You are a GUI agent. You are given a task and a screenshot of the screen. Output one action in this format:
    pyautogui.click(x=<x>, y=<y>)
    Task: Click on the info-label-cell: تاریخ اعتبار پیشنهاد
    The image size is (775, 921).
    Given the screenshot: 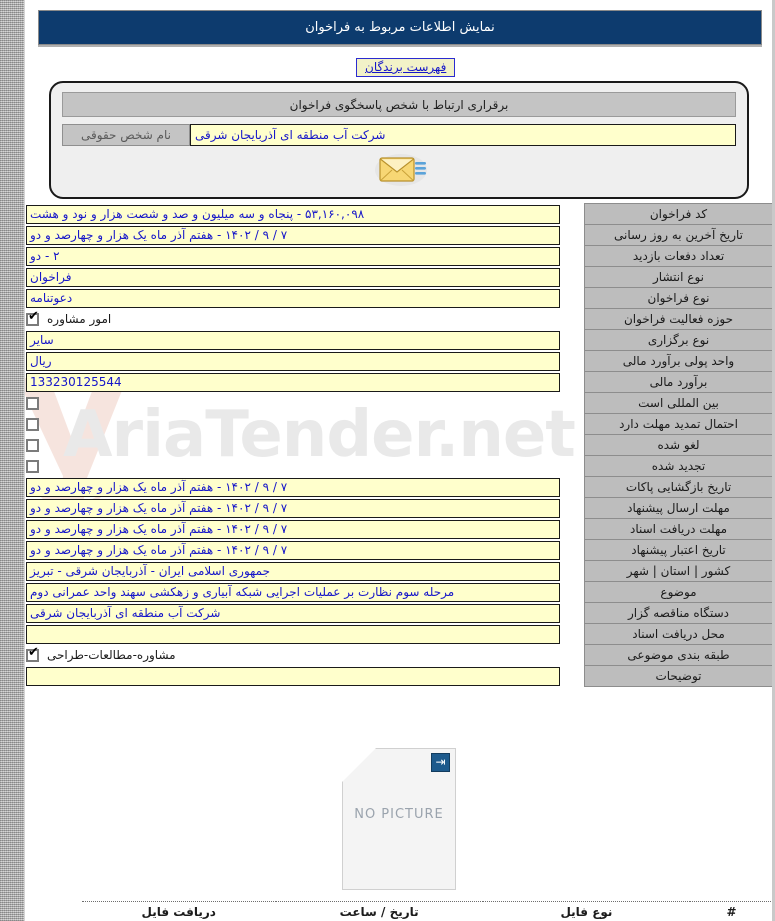 What is the action you would take?
    pyautogui.click(x=678, y=550)
    